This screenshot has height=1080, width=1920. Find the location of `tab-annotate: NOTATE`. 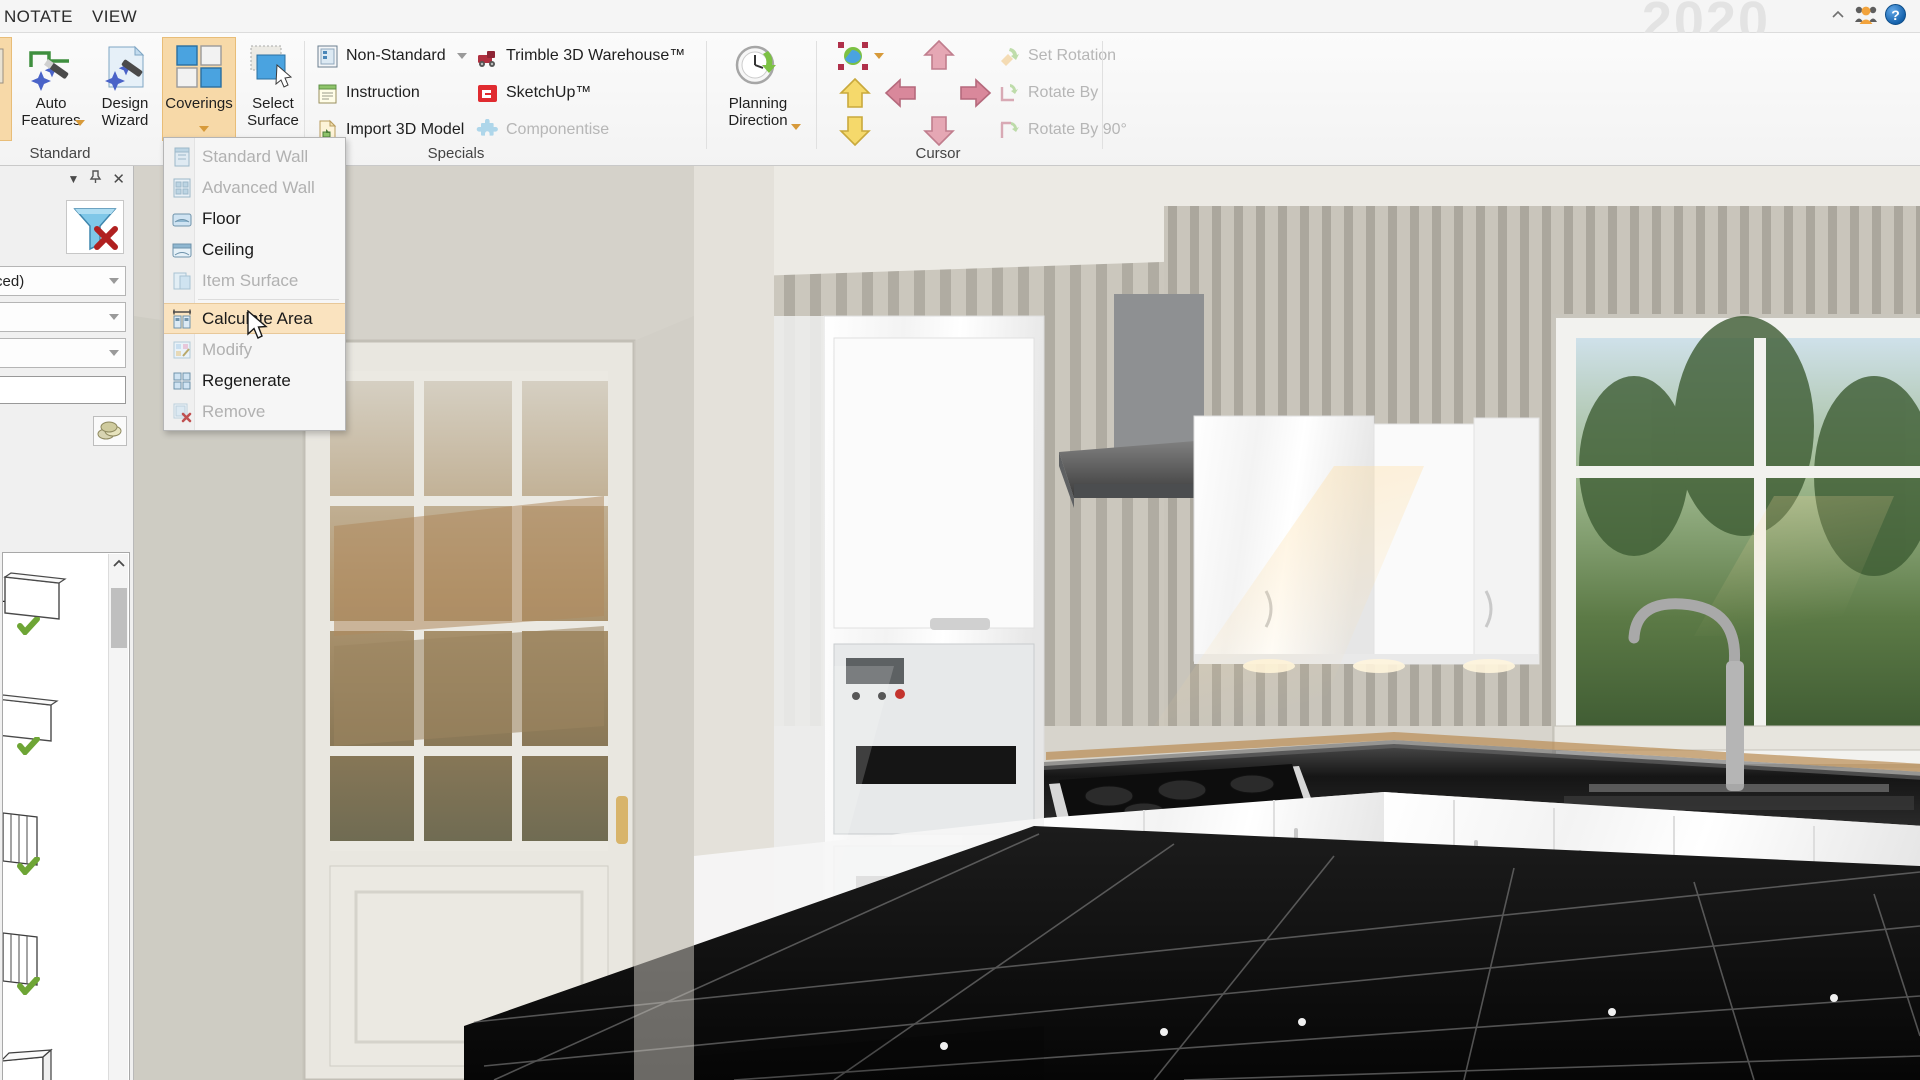

tab-annotate: NOTATE is located at coordinates (41, 17).